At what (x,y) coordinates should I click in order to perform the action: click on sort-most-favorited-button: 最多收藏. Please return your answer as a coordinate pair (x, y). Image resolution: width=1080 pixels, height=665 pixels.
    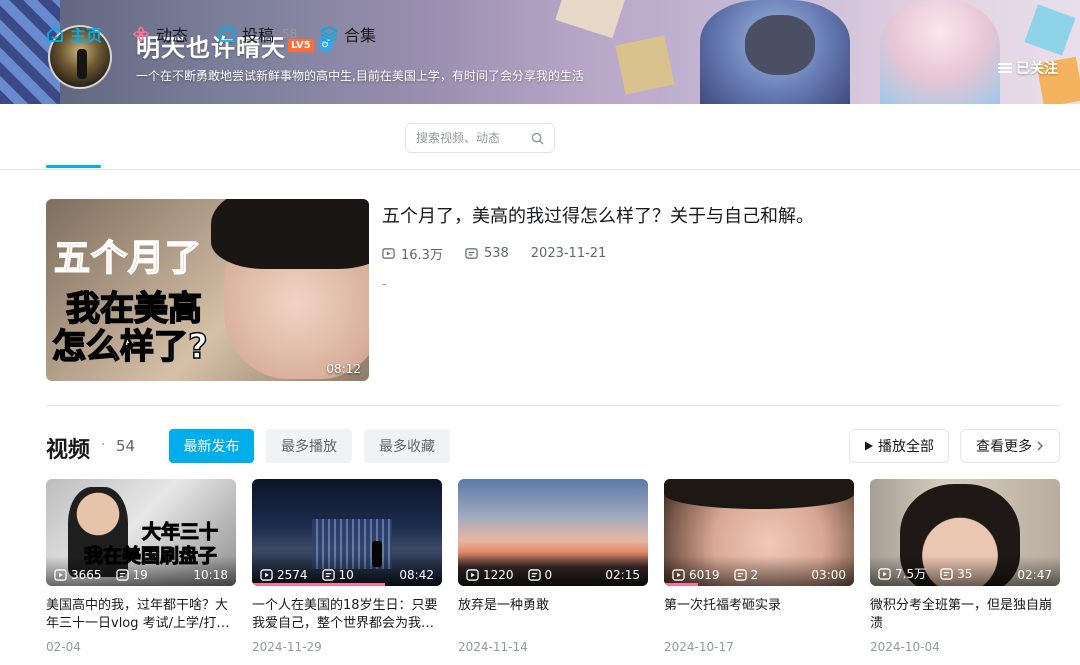
    Looking at the image, I should click on (407, 446).